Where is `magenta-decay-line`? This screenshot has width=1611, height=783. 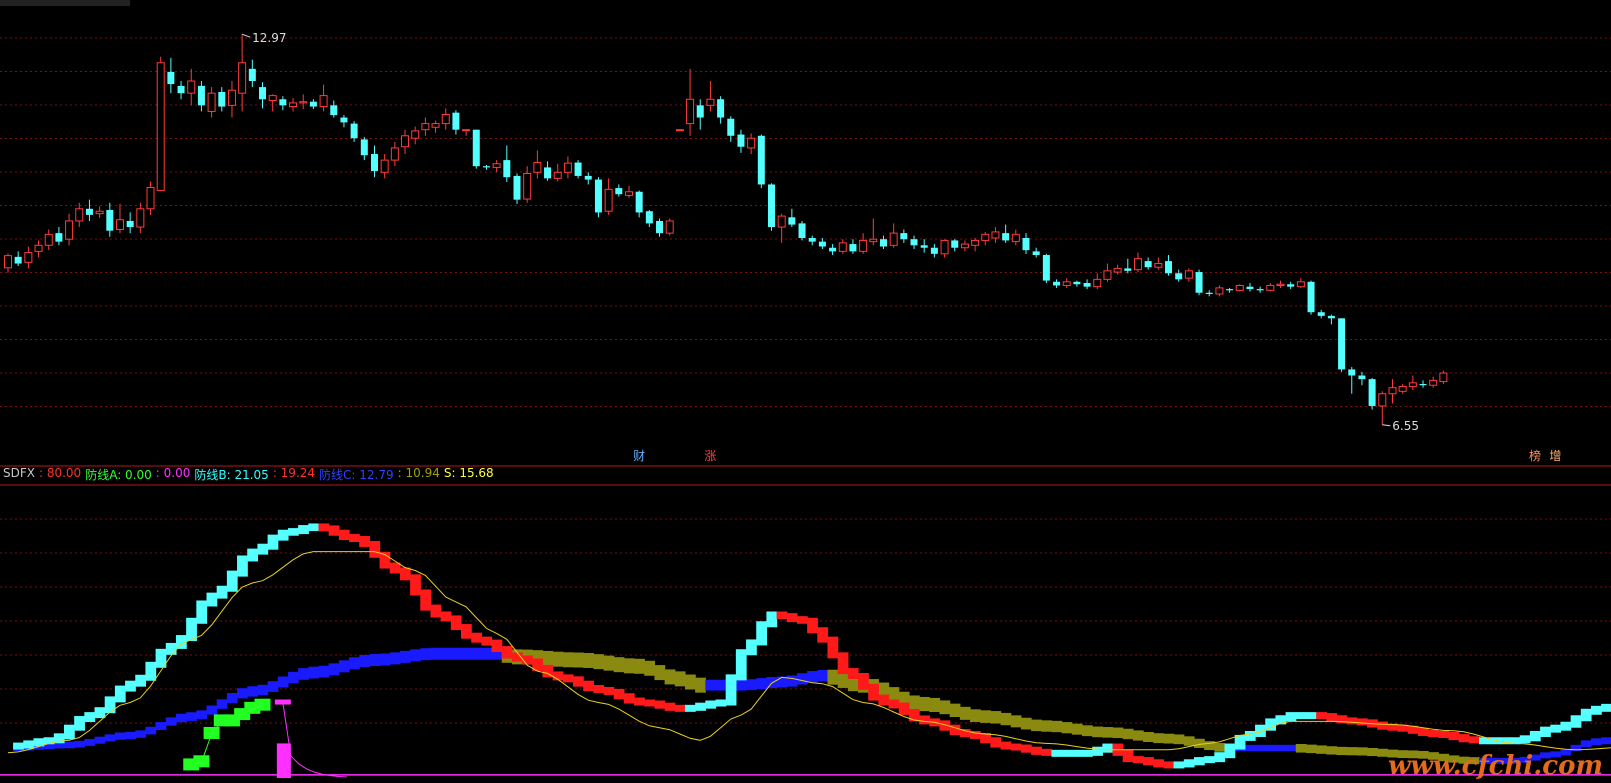 magenta-decay-line is located at coordinates (314, 740).